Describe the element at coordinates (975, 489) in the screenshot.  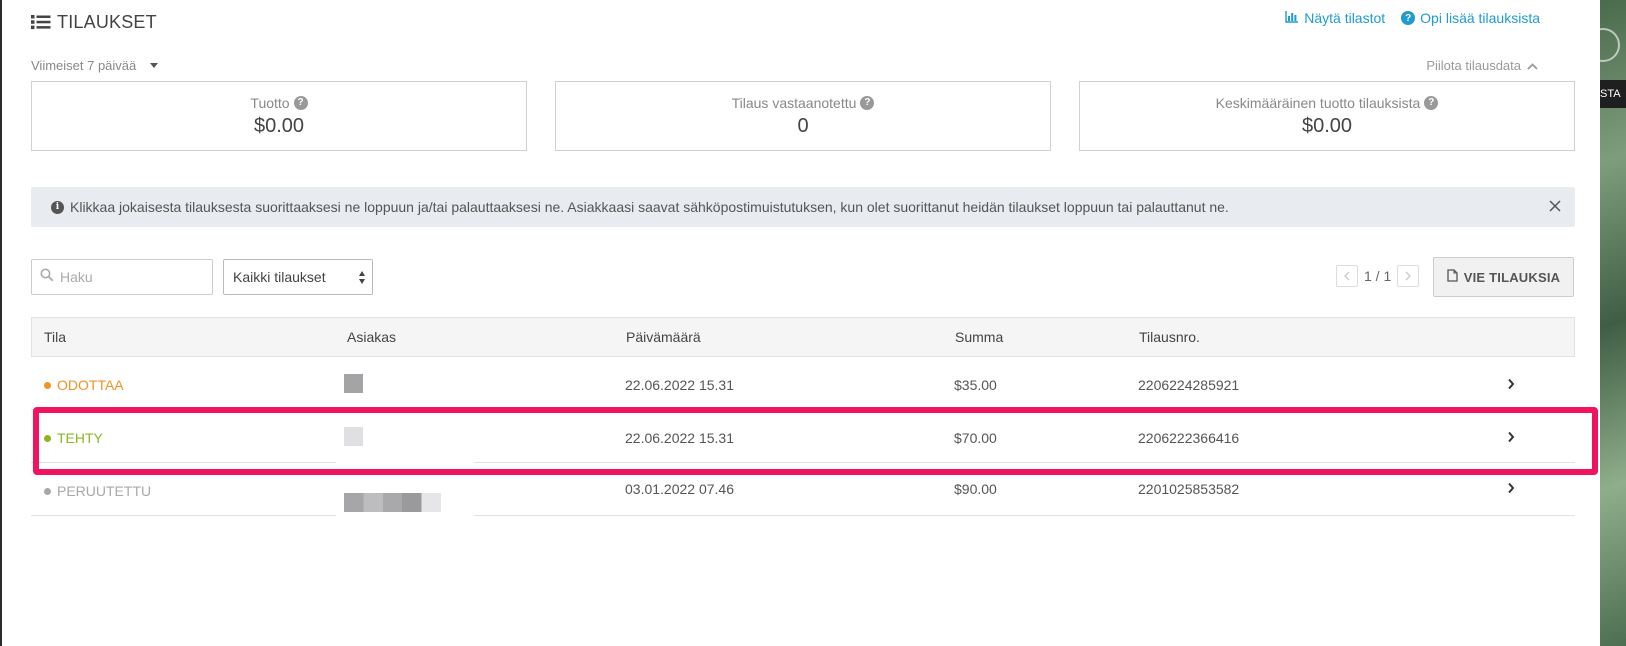
I see `order-sum: $90.00` at that location.